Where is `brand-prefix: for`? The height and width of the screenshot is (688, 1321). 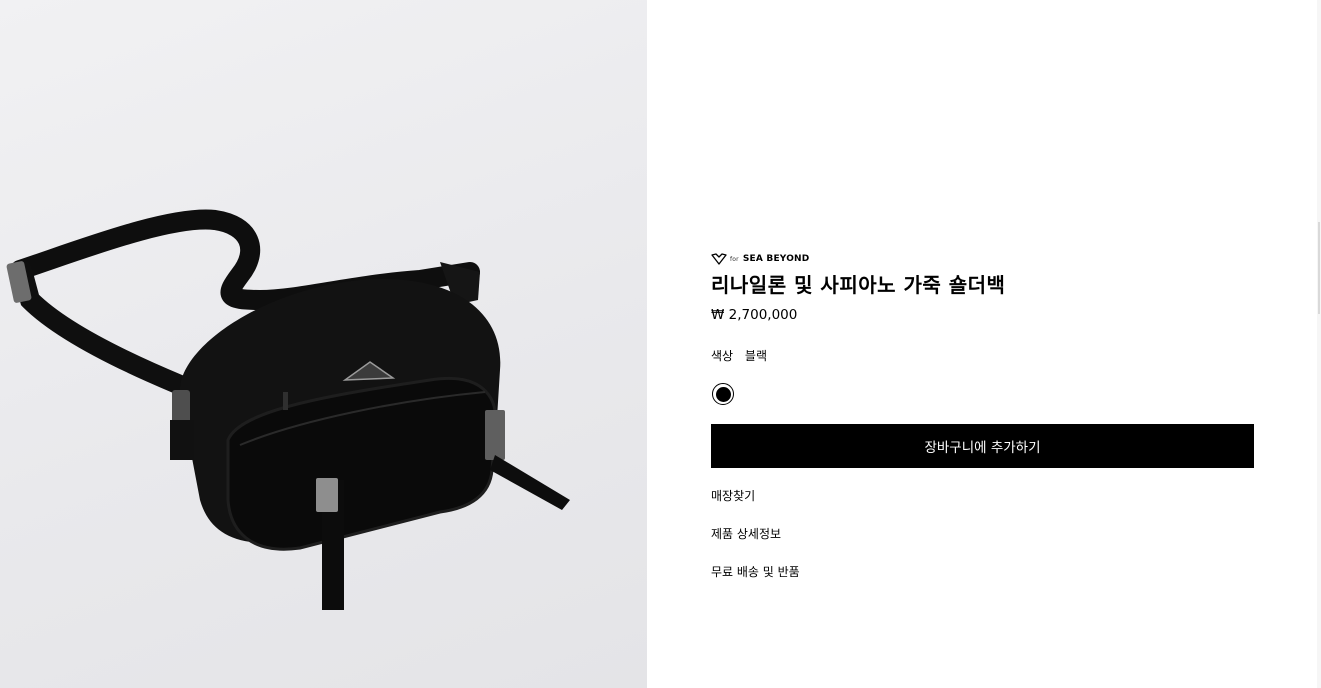 brand-prefix: for is located at coordinates (734, 259).